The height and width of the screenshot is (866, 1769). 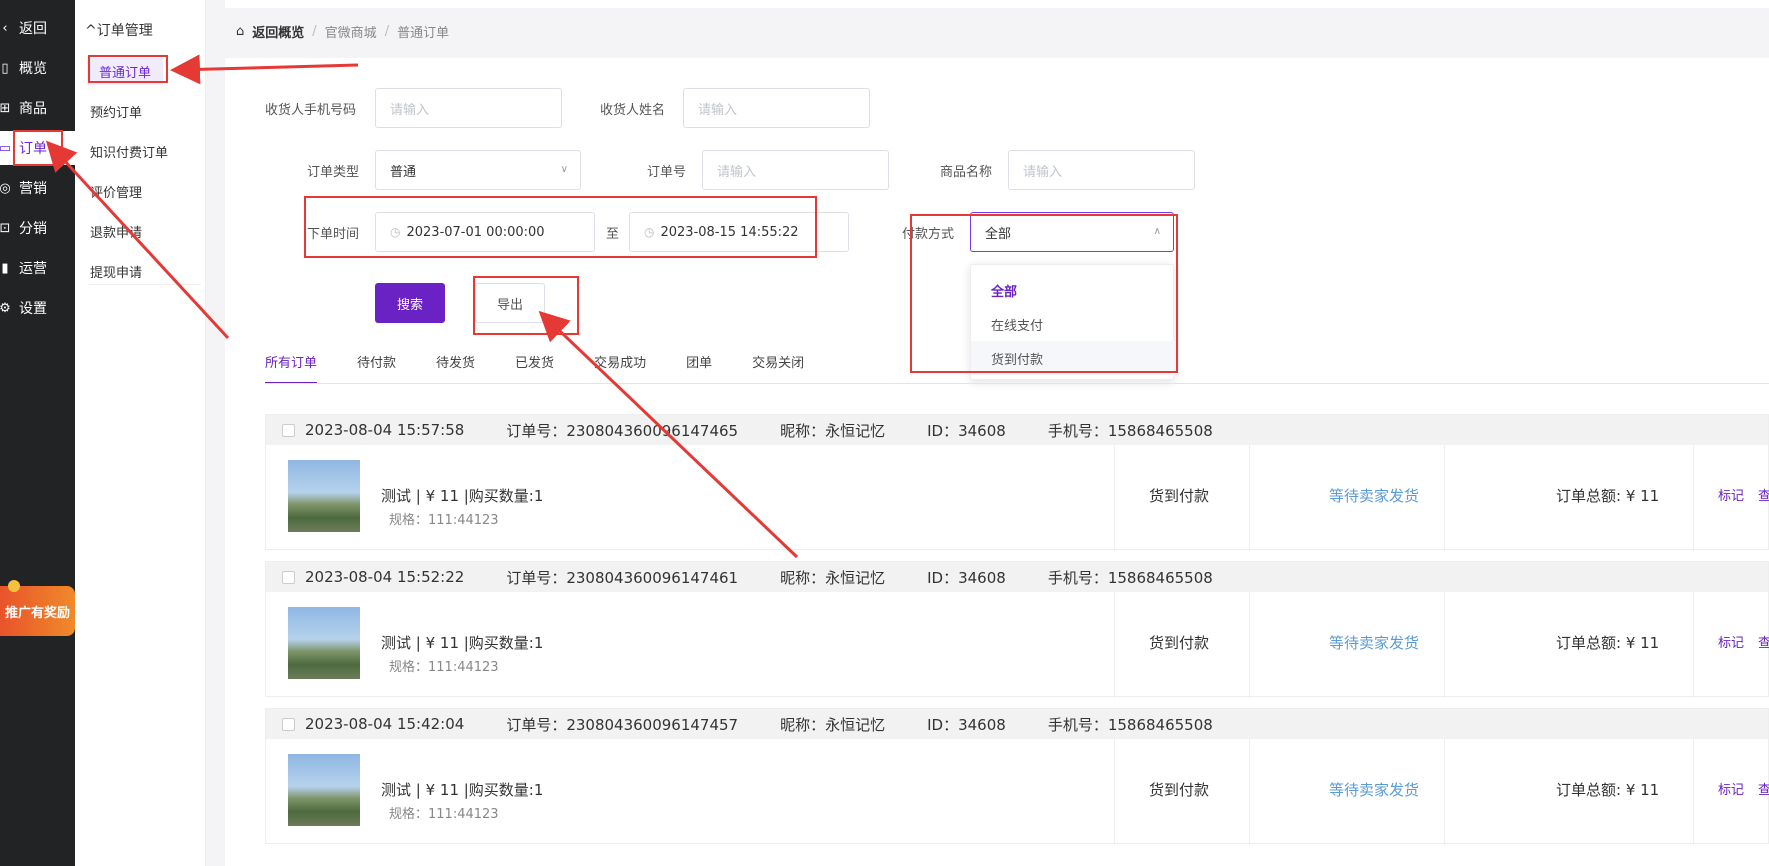 I want to click on distribution-icon: ⊡, so click(x=5, y=228).